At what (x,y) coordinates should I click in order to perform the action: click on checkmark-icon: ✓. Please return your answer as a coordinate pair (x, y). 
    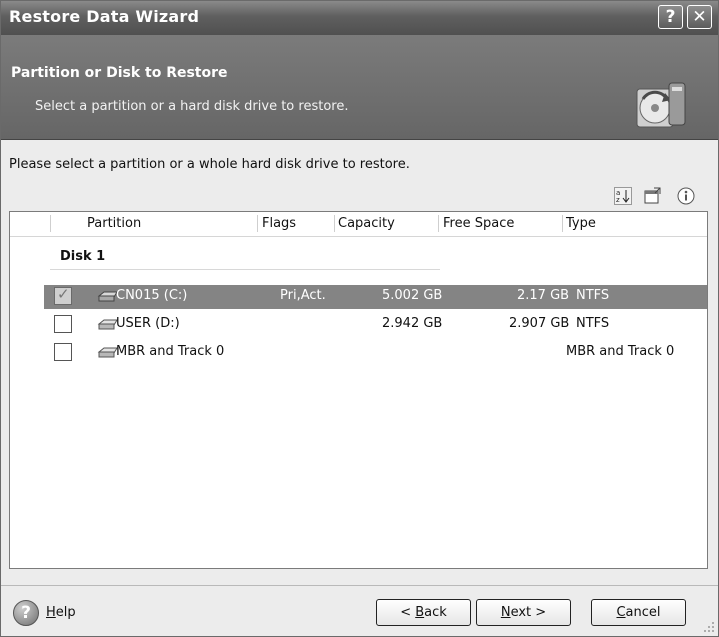
    Looking at the image, I should click on (63, 294).